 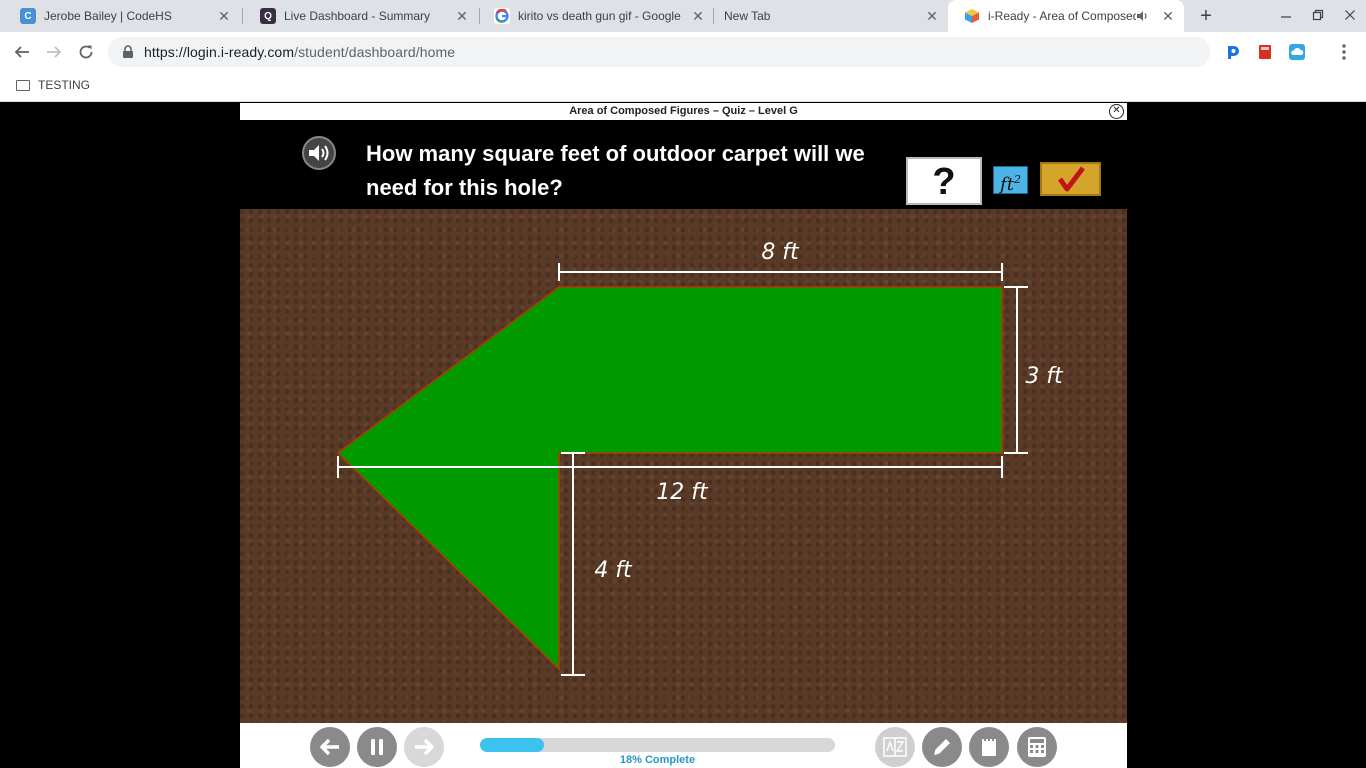 I want to click on tab-google-search: kirito vs death gun gif - Google S ✕, so click(x=596, y=16).